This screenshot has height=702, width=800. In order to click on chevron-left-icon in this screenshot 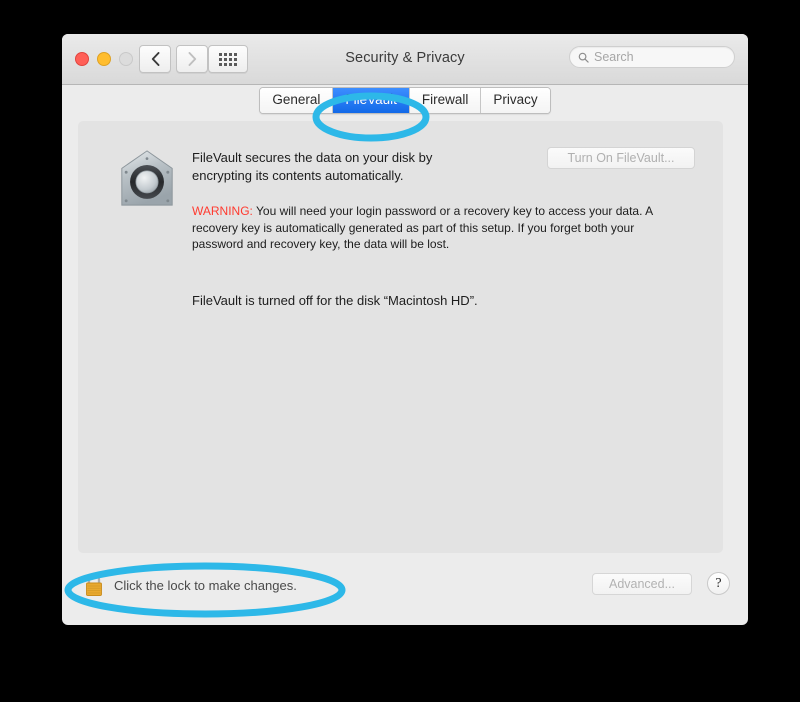, I will do `click(155, 59)`.